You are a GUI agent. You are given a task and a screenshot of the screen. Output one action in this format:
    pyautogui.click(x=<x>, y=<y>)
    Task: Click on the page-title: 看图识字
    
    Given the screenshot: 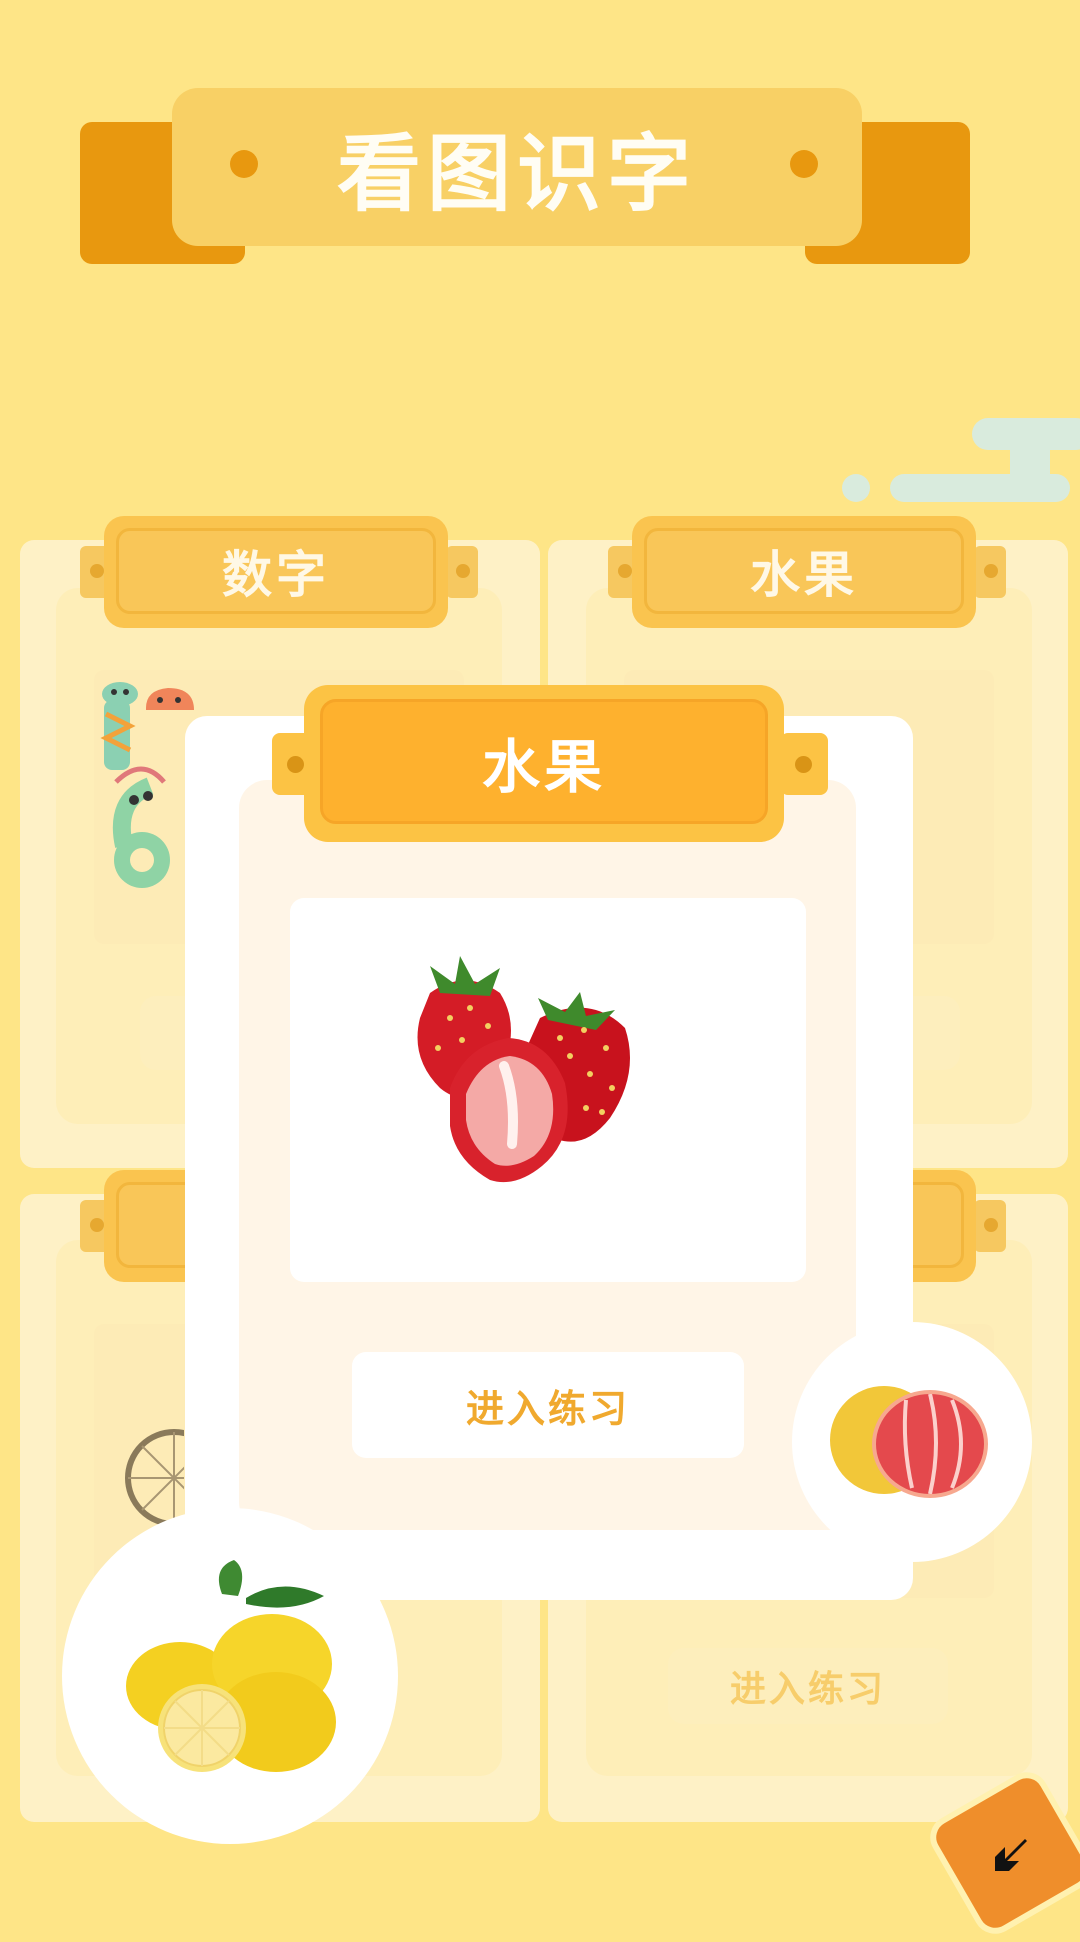 What is the action you would take?
    pyautogui.click(x=516, y=173)
    